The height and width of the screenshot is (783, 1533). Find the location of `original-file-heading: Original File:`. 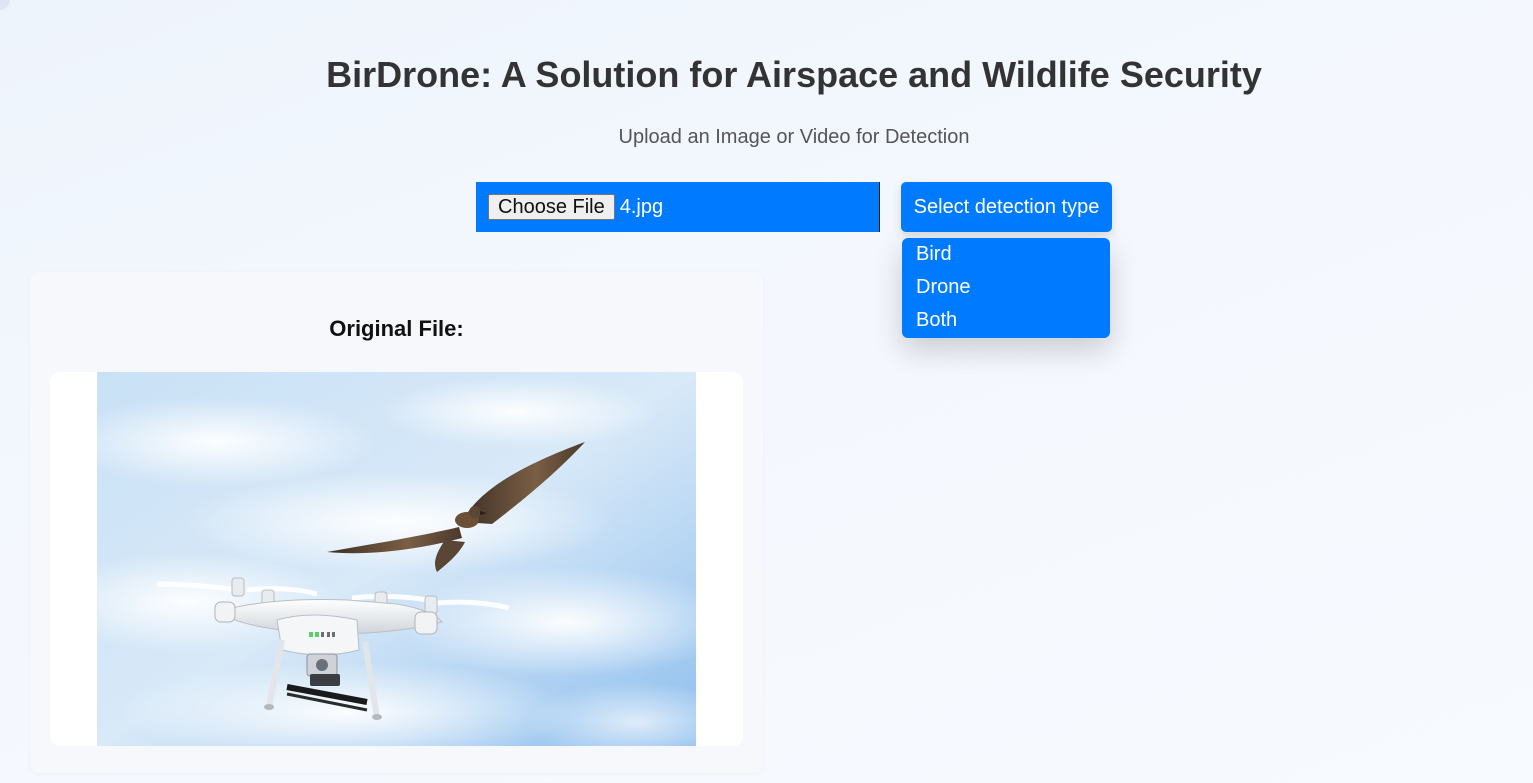

original-file-heading: Original File: is located at coordinates (396, 328).